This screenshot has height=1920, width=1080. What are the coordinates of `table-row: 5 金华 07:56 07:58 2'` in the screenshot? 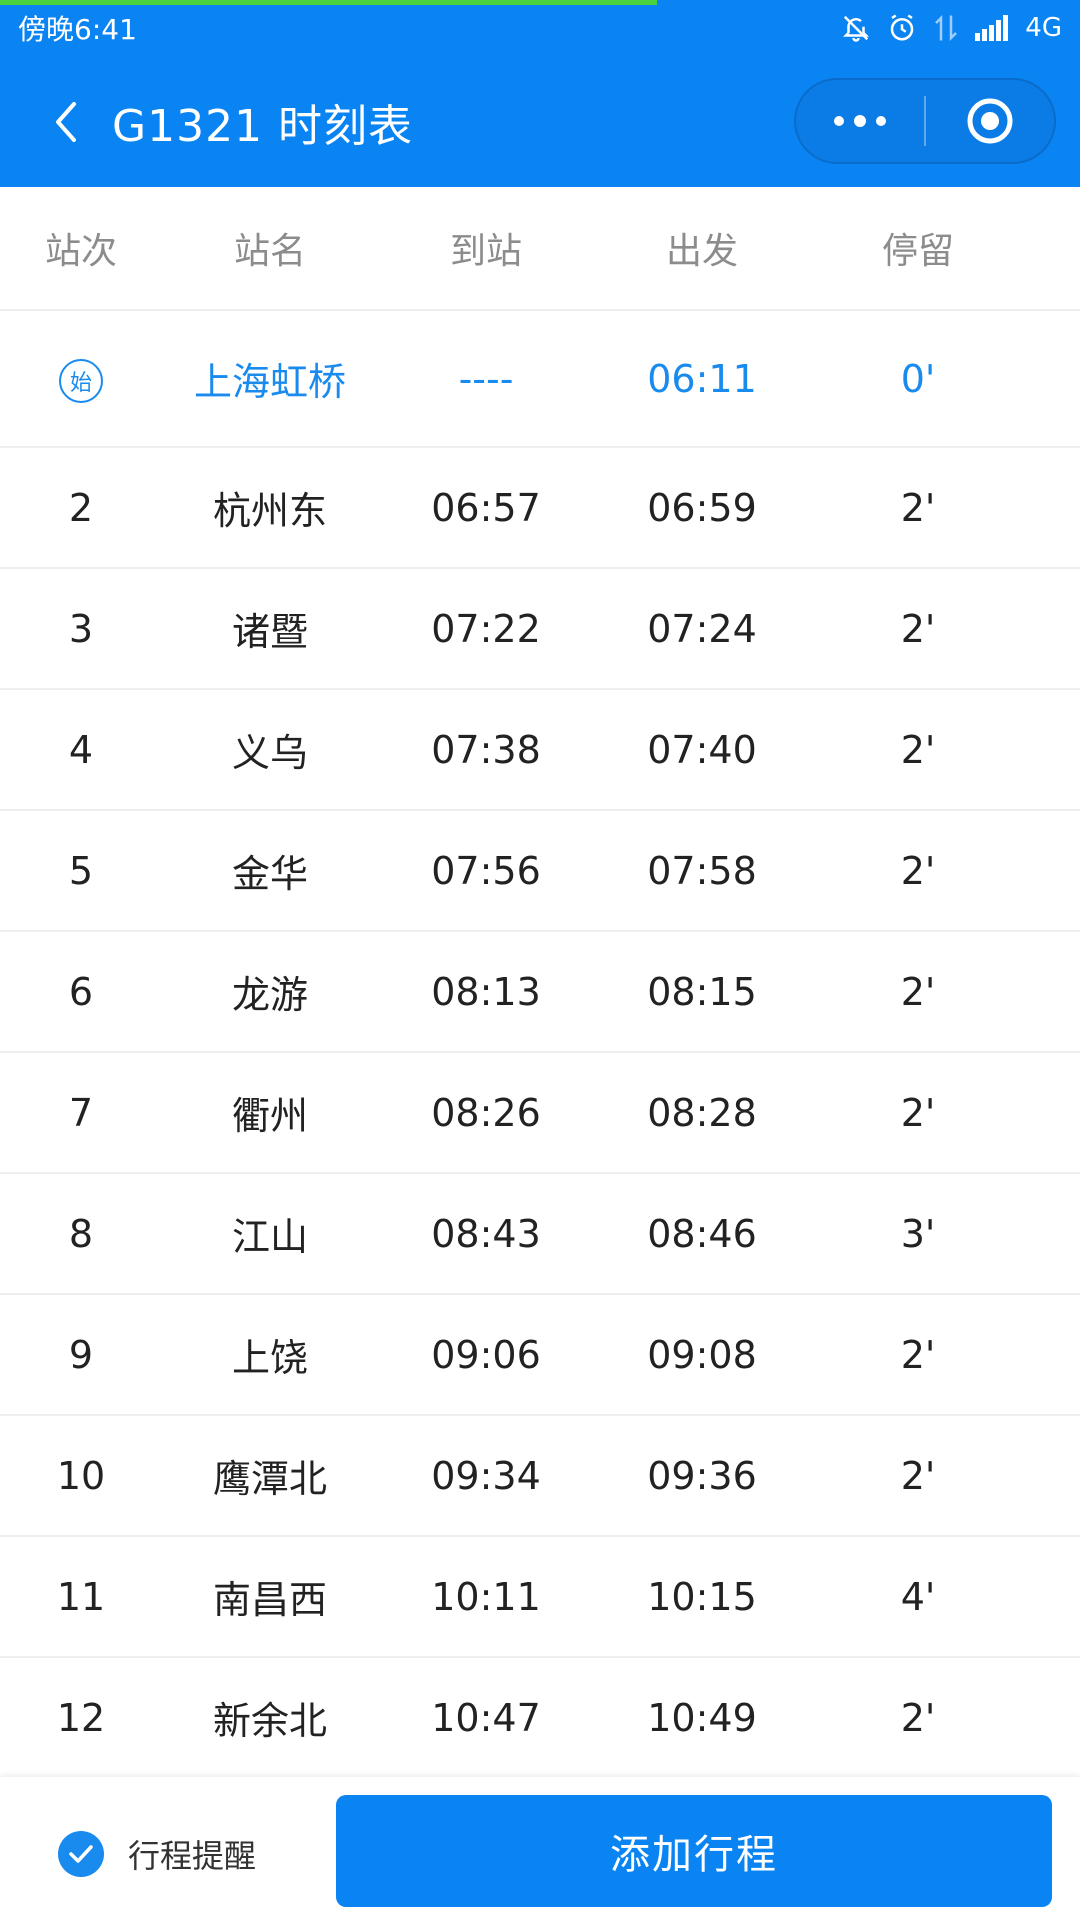 It's located at (540, 871).